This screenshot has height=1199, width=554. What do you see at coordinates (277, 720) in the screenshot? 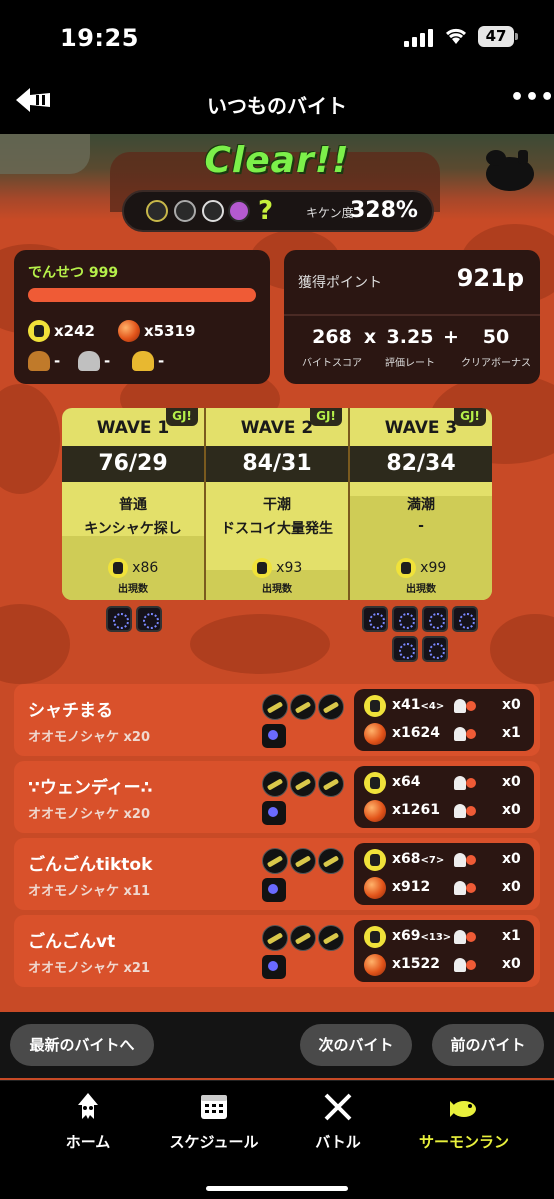
I see `player-card: シャチまる オオモノシャケ x20 x41<4> x0 x1624 x1` at bounding box center [277, 720].